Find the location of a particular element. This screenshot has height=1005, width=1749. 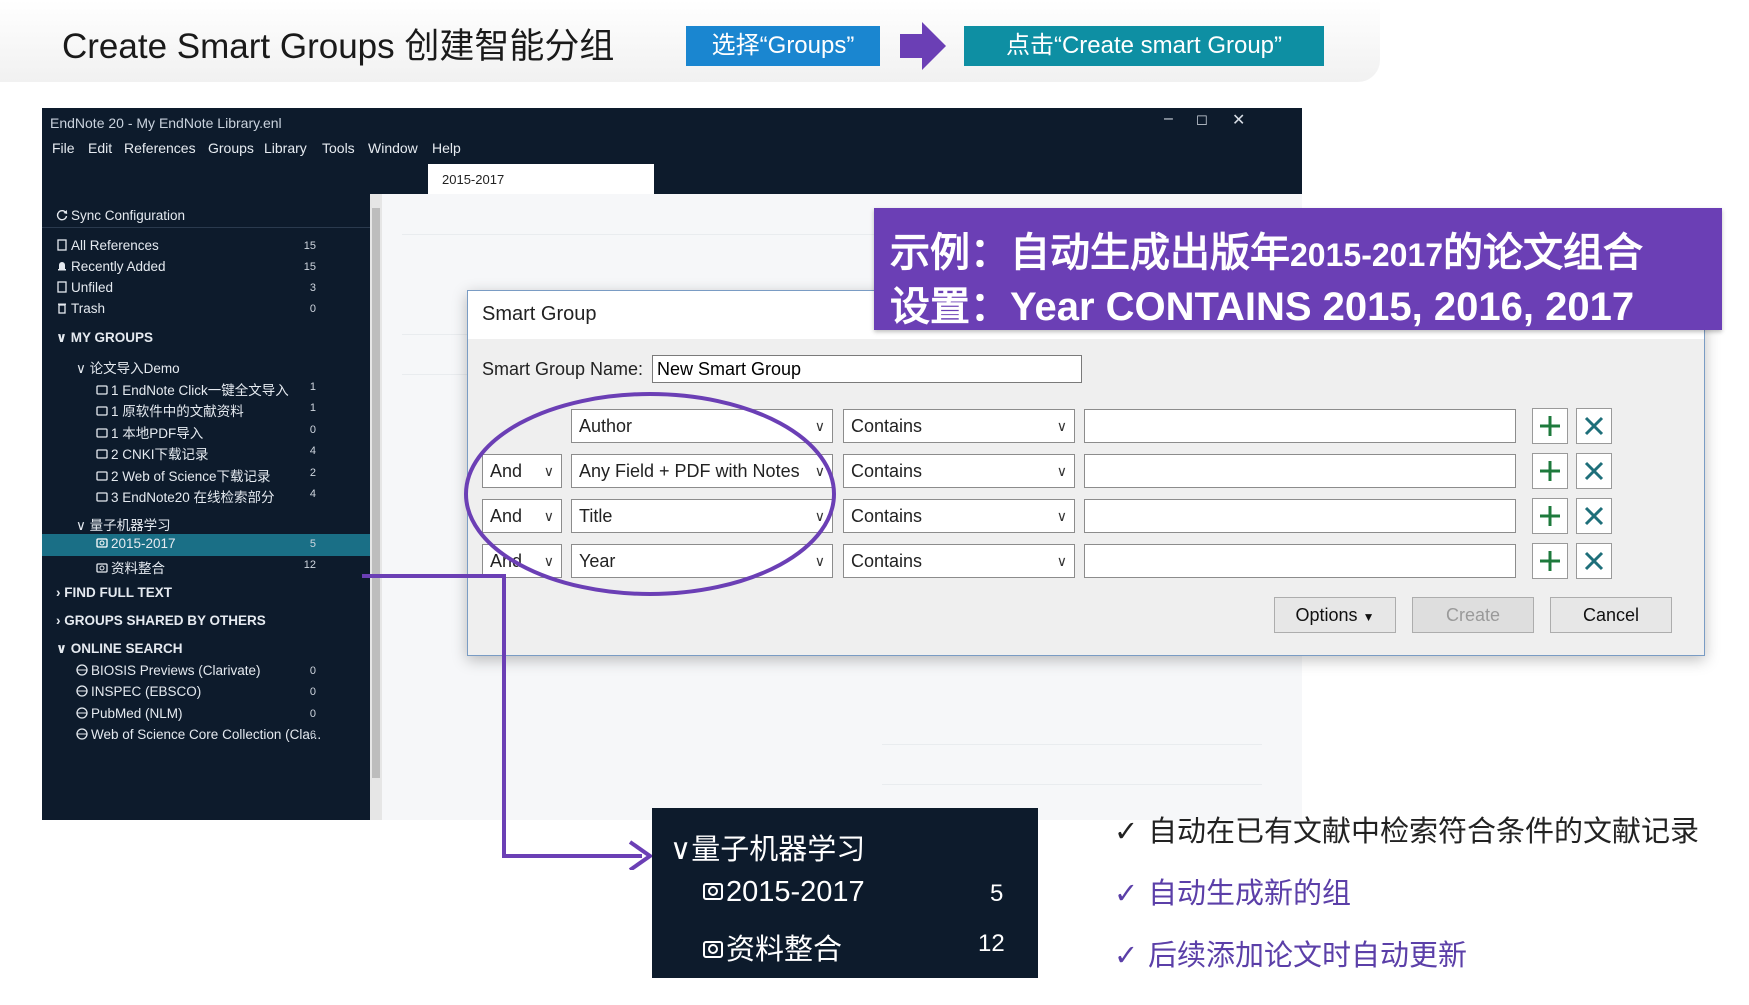

bullet-point: ✓ 后续添加论文时自动更新 is located at coordinates (1291, 956).